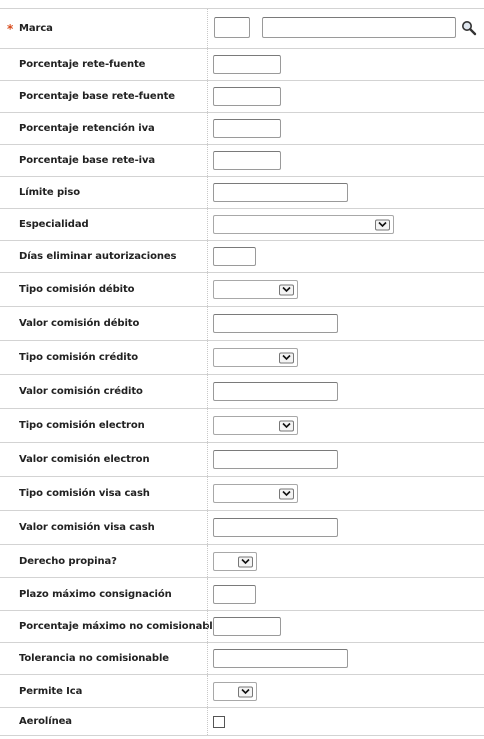 The width and height of the screenshot is (484, 739). What do you see at coordinates (45, 721) in the screenshot?
I see `label-aerolinea: Aerolínea` at bounding box center [45, 721].